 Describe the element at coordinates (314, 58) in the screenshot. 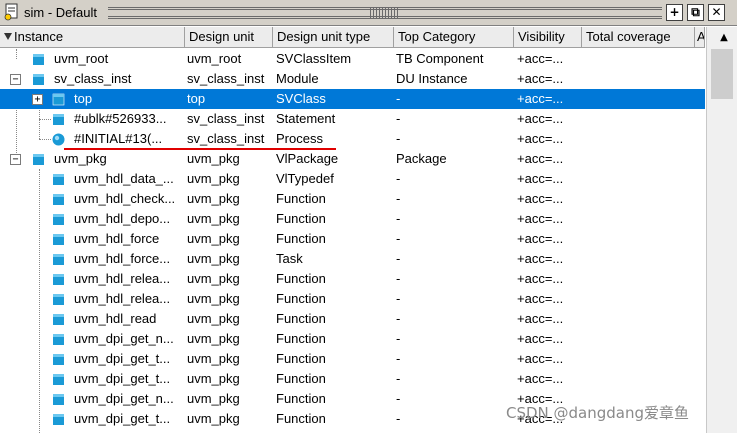

I see `design-unit-type: SVClassItem` at that location.